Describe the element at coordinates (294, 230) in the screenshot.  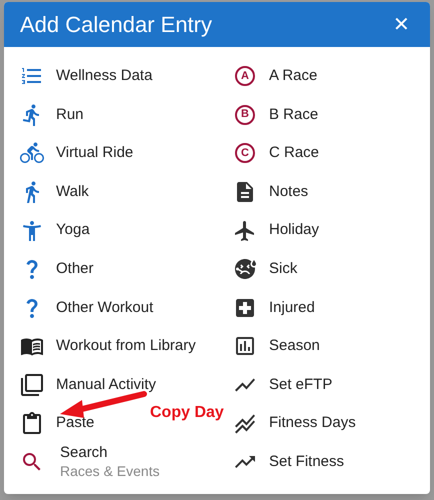
I see `item-label: Holiday` at that location.